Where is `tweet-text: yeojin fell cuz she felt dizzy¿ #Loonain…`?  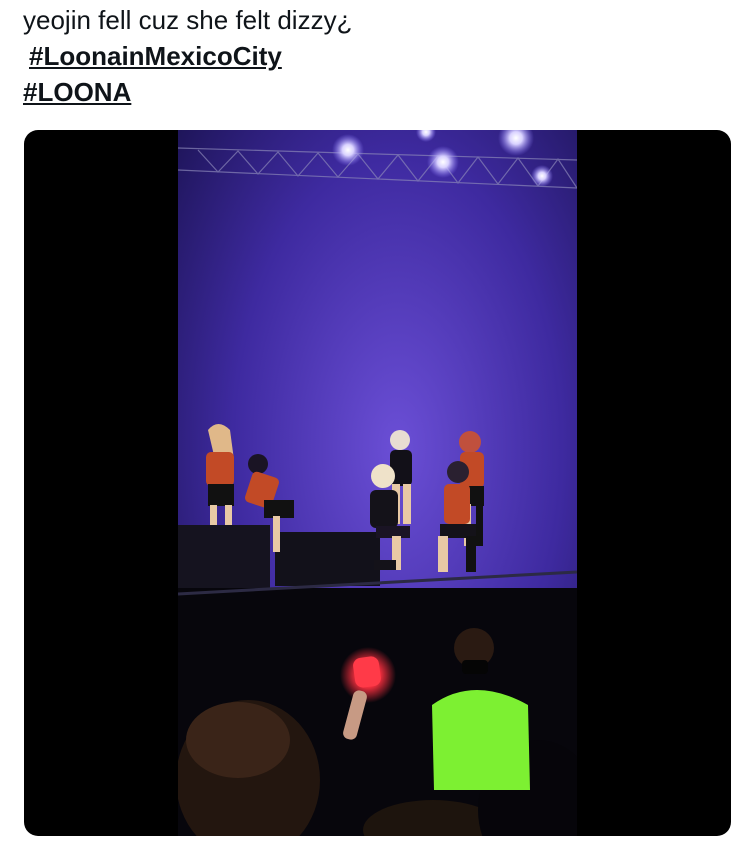 tweet-text: yeojin fell cuz she felt dizzy¿ #Loonain… is located at coordinates (373, 56).